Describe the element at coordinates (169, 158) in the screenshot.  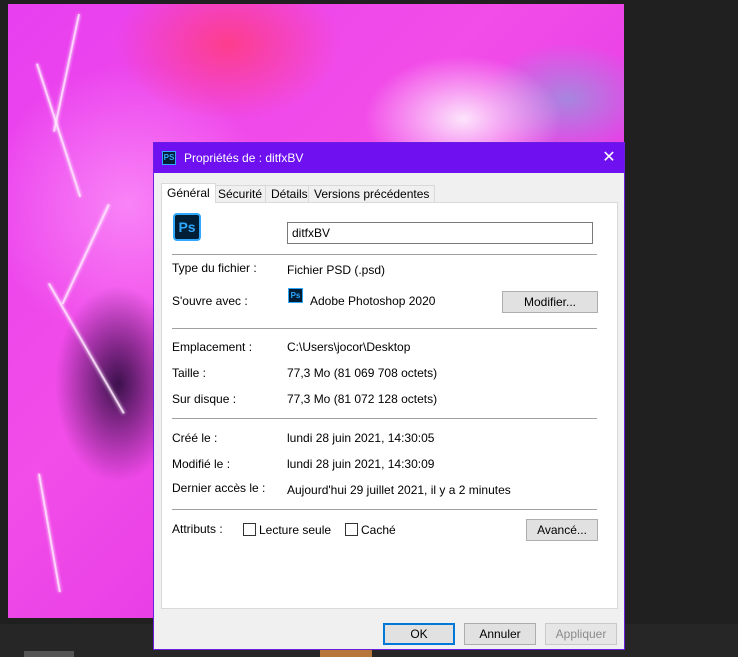
I see `photoshop-icon: PS` at that location.